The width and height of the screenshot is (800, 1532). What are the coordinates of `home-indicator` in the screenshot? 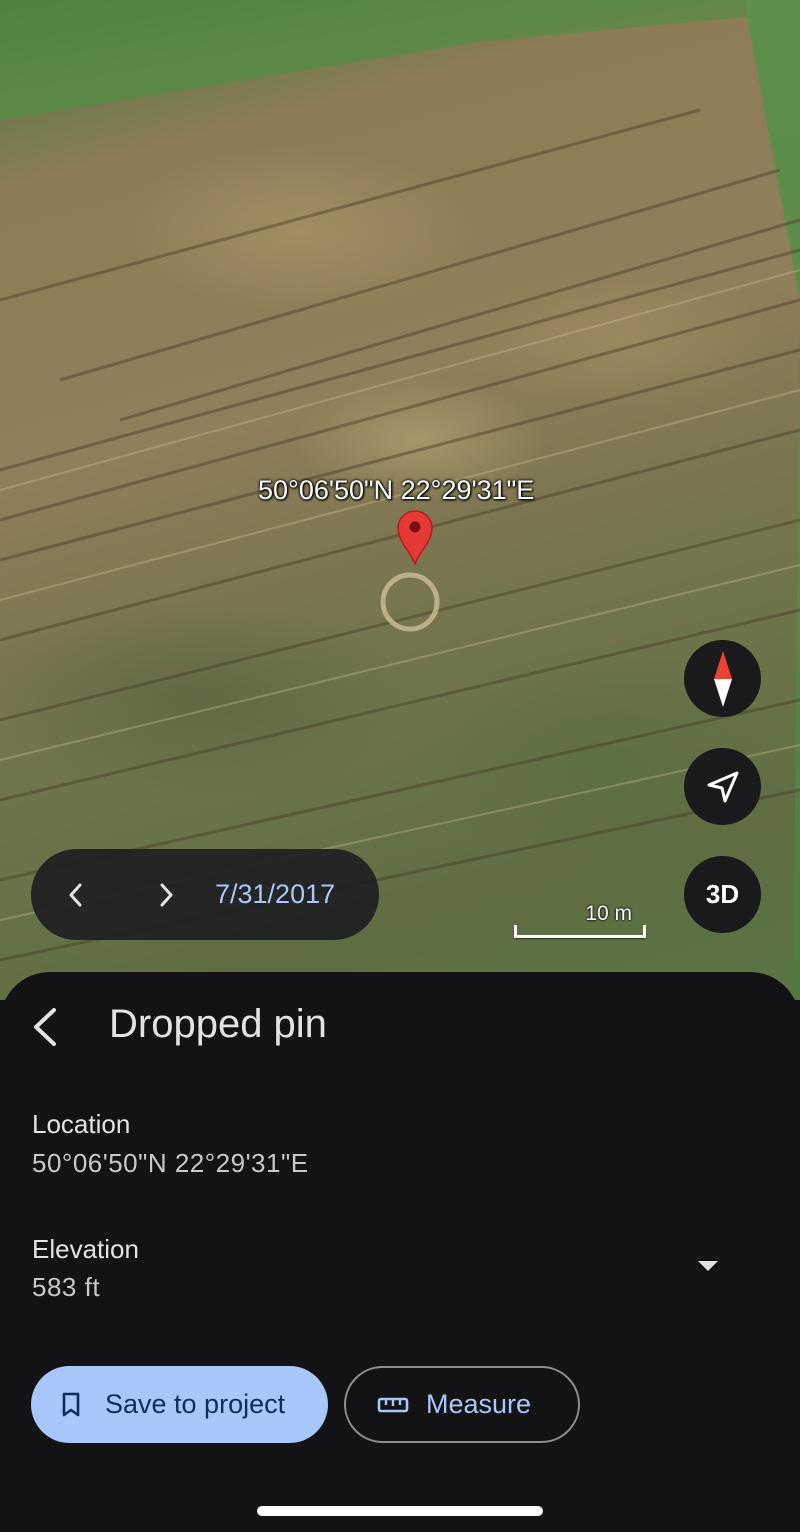 It's located at (400, 1511).